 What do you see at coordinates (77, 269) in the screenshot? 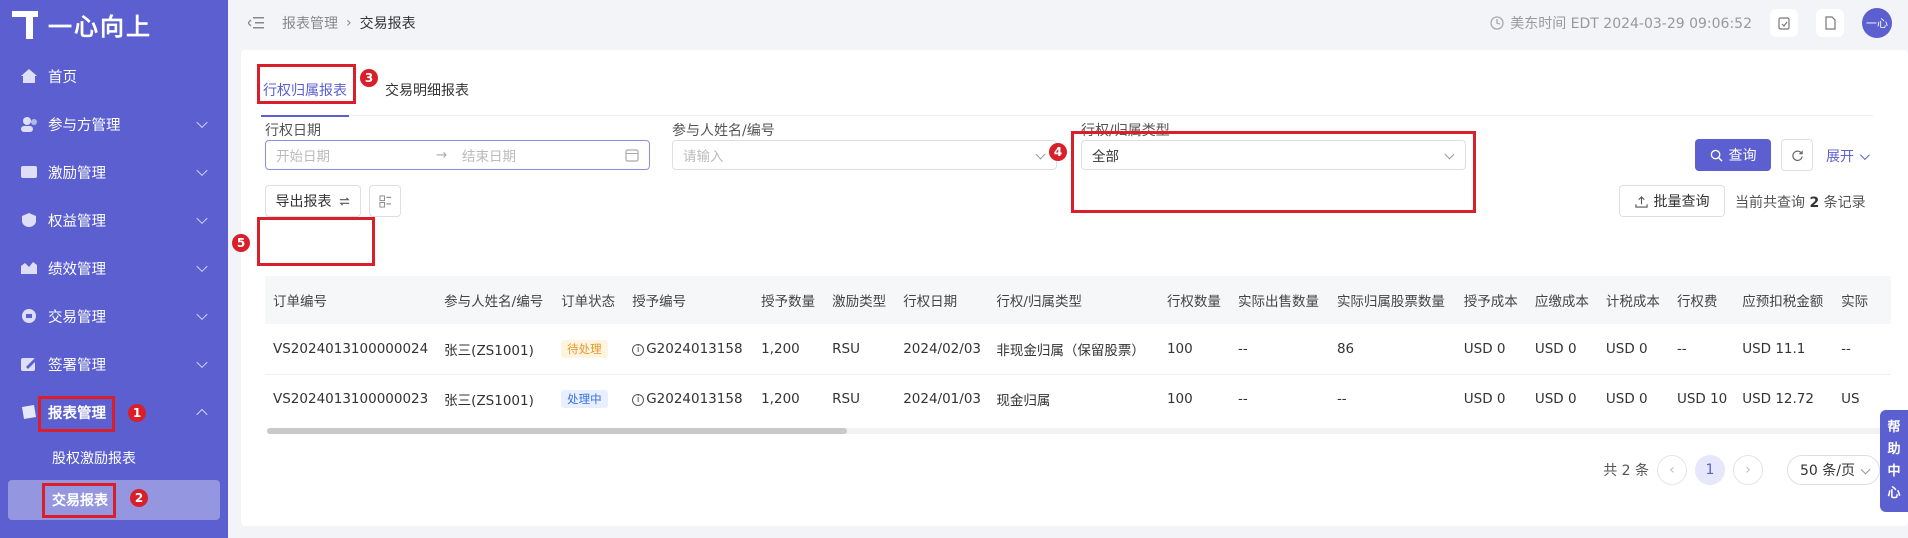
I see `sidebar-item-label: 绩效管理` at bounding box center [77, 269].